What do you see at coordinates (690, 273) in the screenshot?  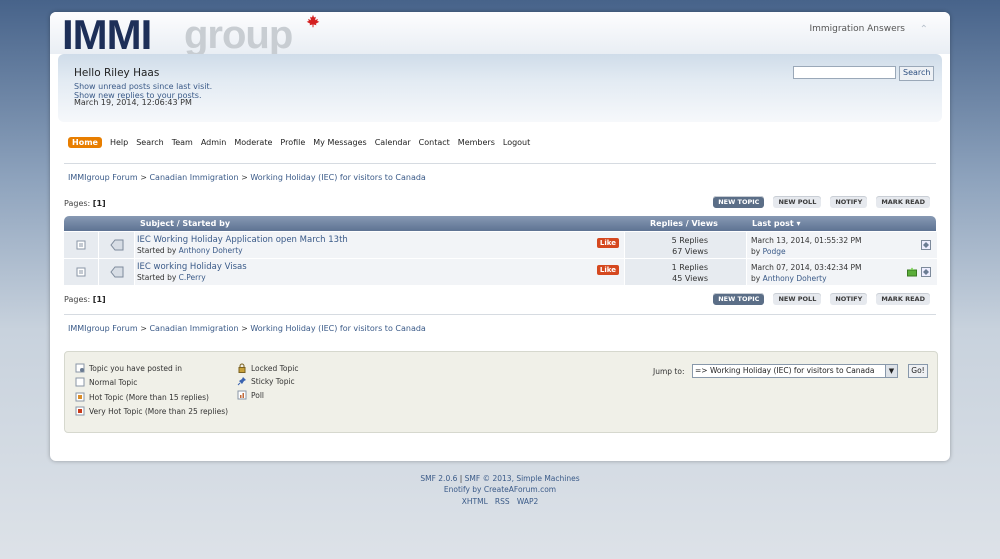 I see `reply-view-stats: 1 Replies 45 Views` at bounding box center [690, 273].